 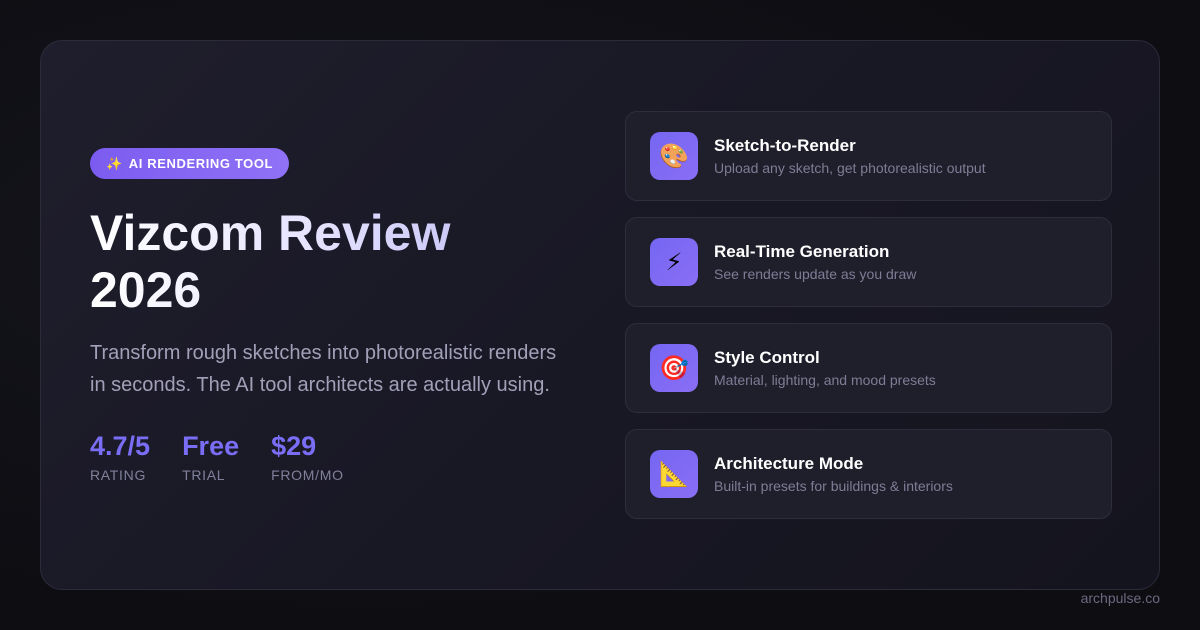 I want to click on stat-value: $29, so click(x=294, y=446).